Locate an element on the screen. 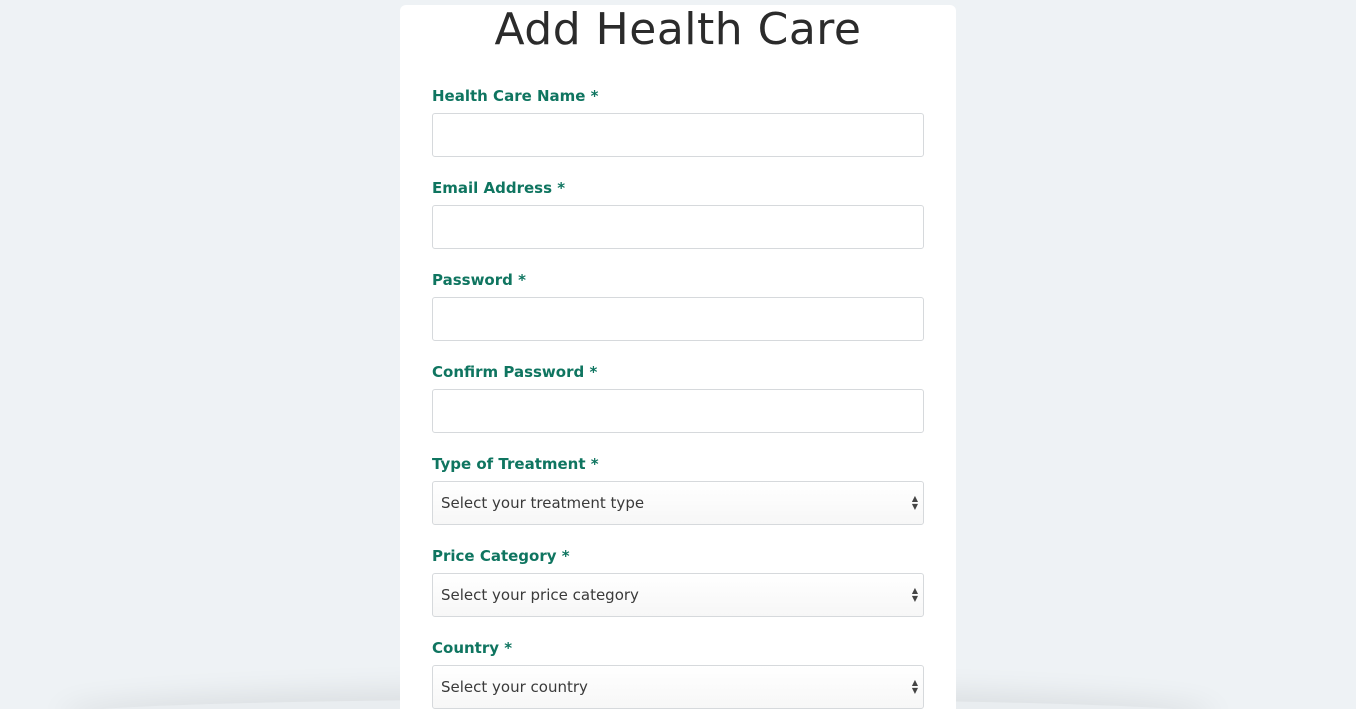 The height and width of the screenshot is (709, 1356). confirm-password-input is located at coordinates (678, 411).